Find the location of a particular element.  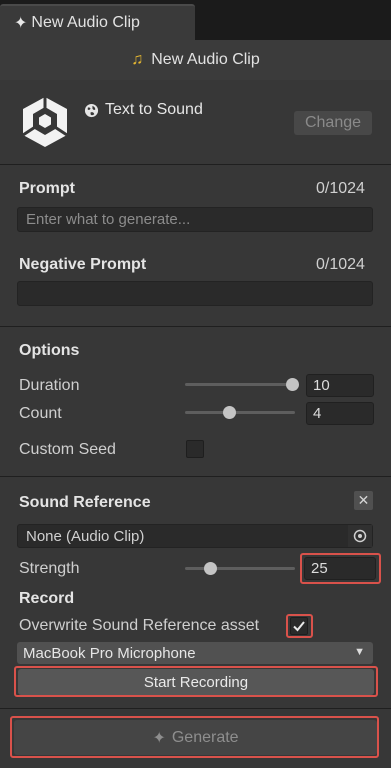

chevron-down-icon: ▼ is located at coordinates (359, 652).